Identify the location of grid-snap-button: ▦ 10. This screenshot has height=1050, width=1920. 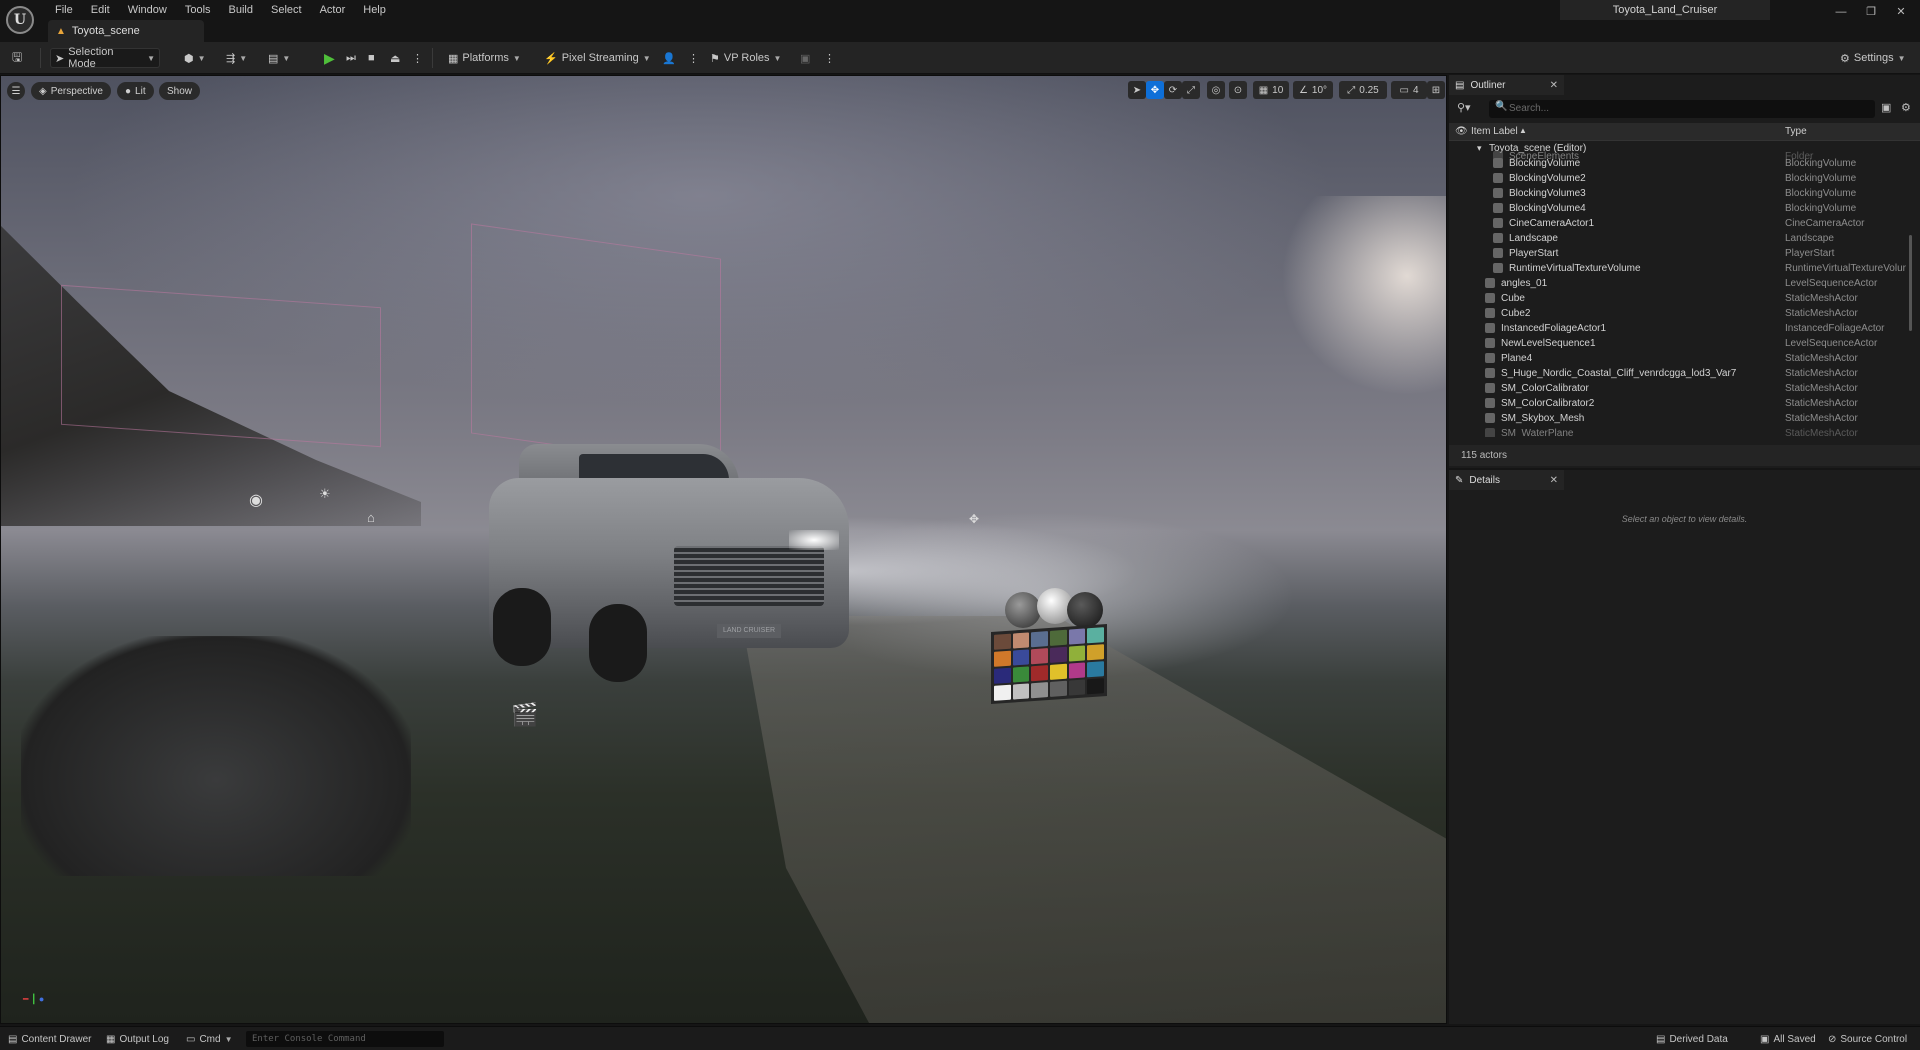
(1271, 90).